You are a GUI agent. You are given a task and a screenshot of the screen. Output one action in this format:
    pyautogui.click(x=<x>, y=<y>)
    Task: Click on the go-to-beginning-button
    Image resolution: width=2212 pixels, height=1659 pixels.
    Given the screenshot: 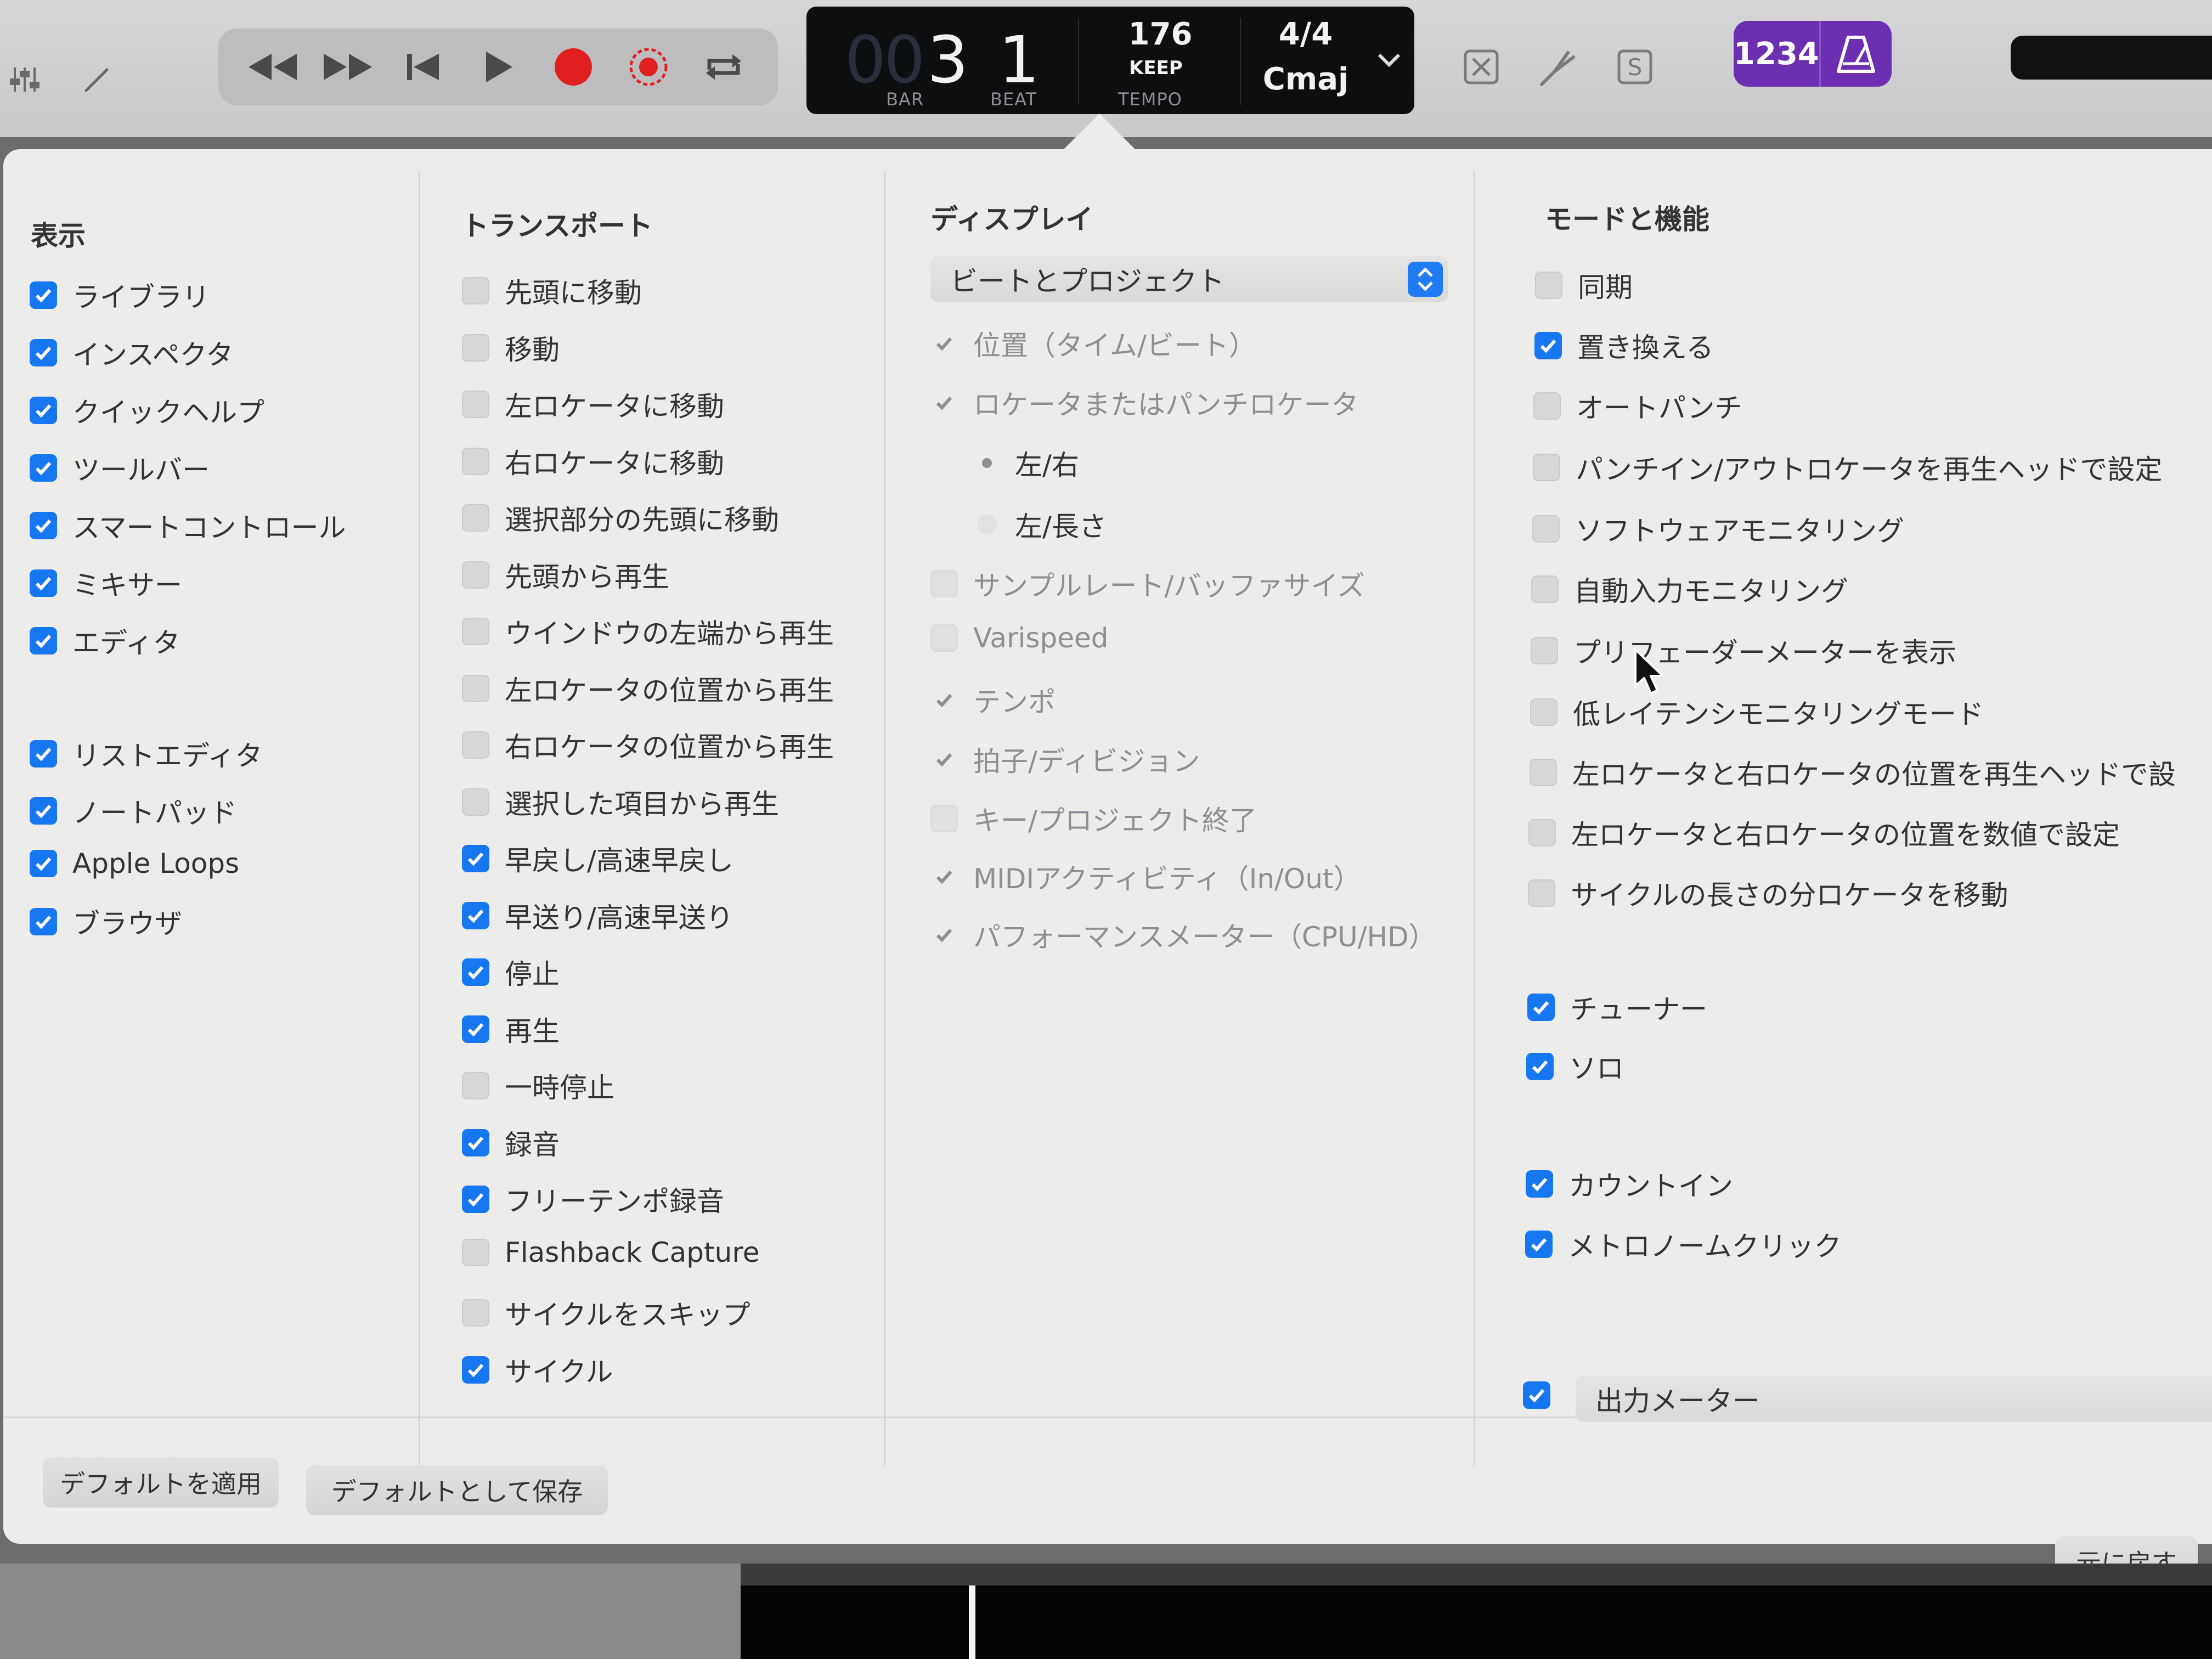 What is the action you would take?
    pyautogui.click(x=423, y=67)
    